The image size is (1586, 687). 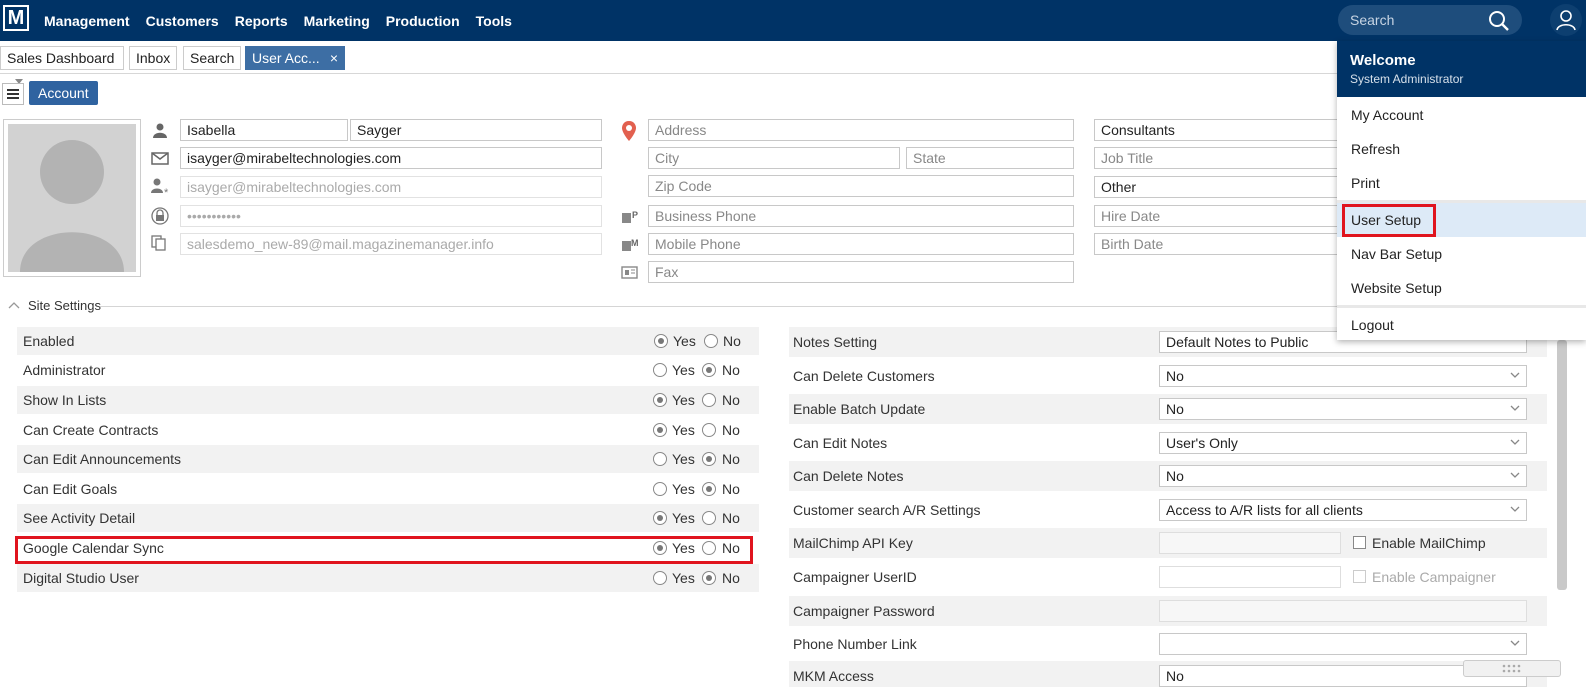 I want to click on menu-item-nav-bar-setup: Nav Bar Setup, so click(x=1461, y=254).